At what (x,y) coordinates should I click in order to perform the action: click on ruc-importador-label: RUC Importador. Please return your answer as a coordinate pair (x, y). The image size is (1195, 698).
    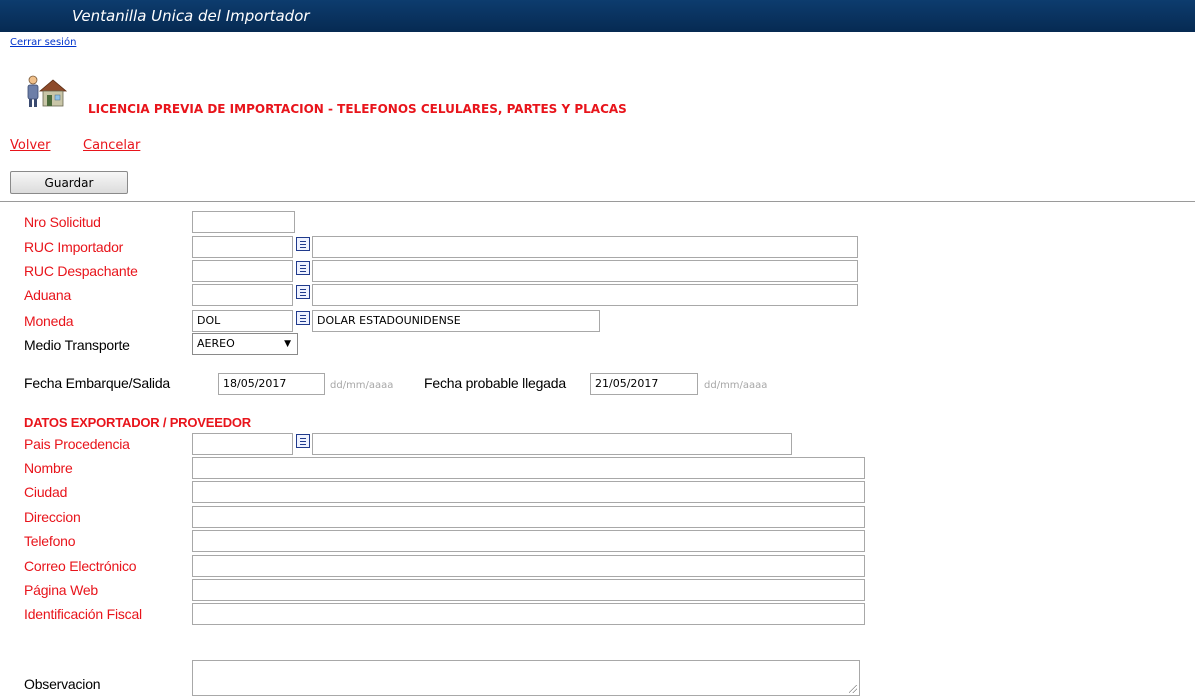
    Looking at the image, I should click on (74, 247).